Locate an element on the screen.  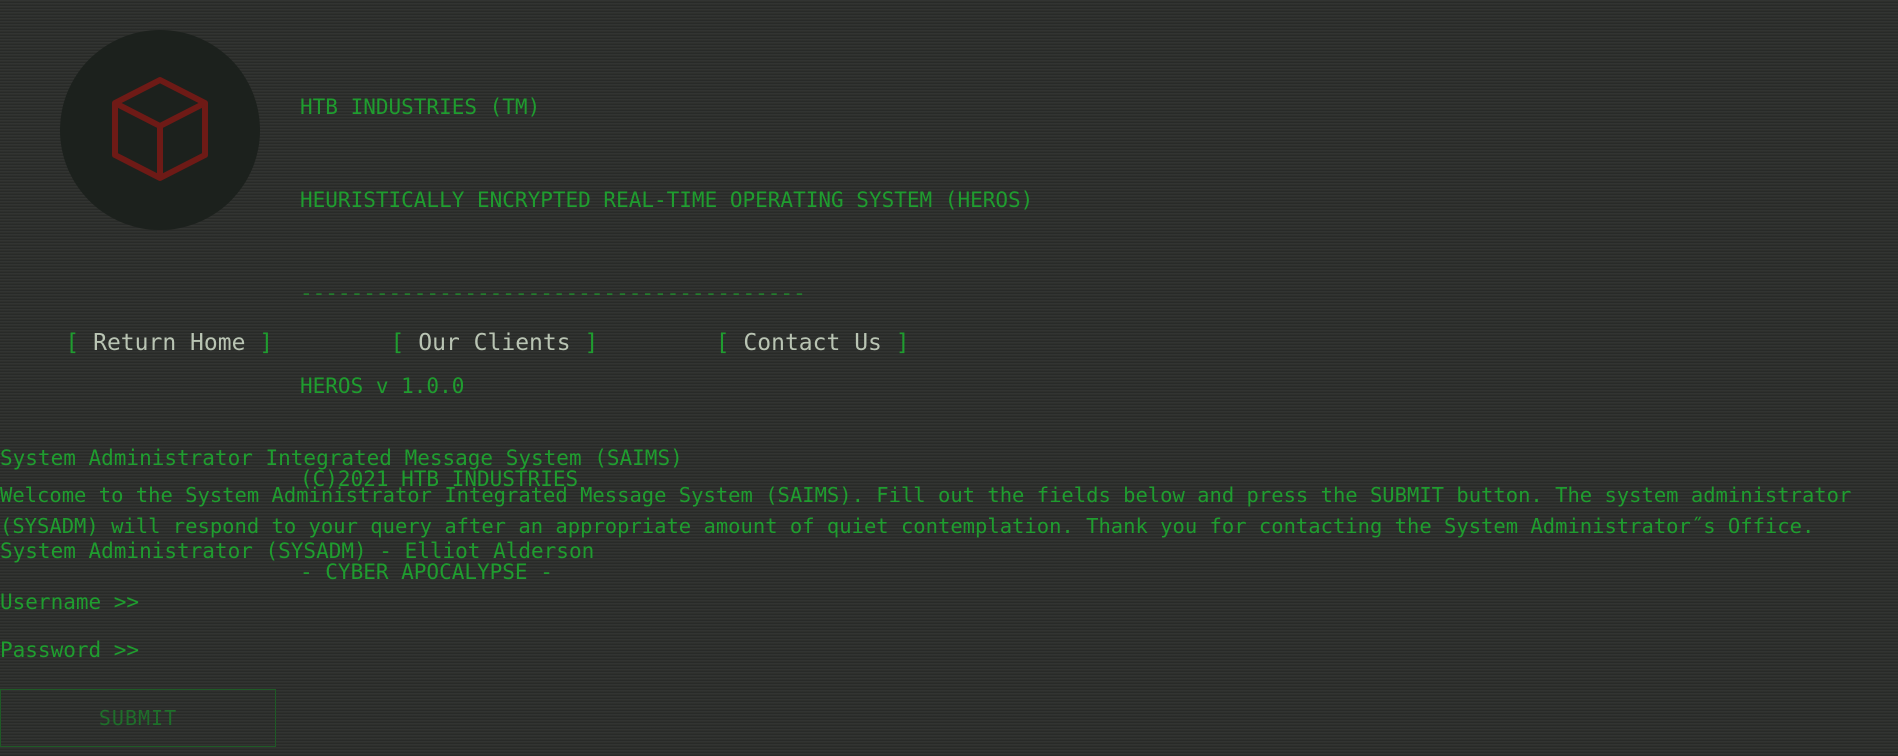
nav-label: Return Home is located at coordinates (169, 343).